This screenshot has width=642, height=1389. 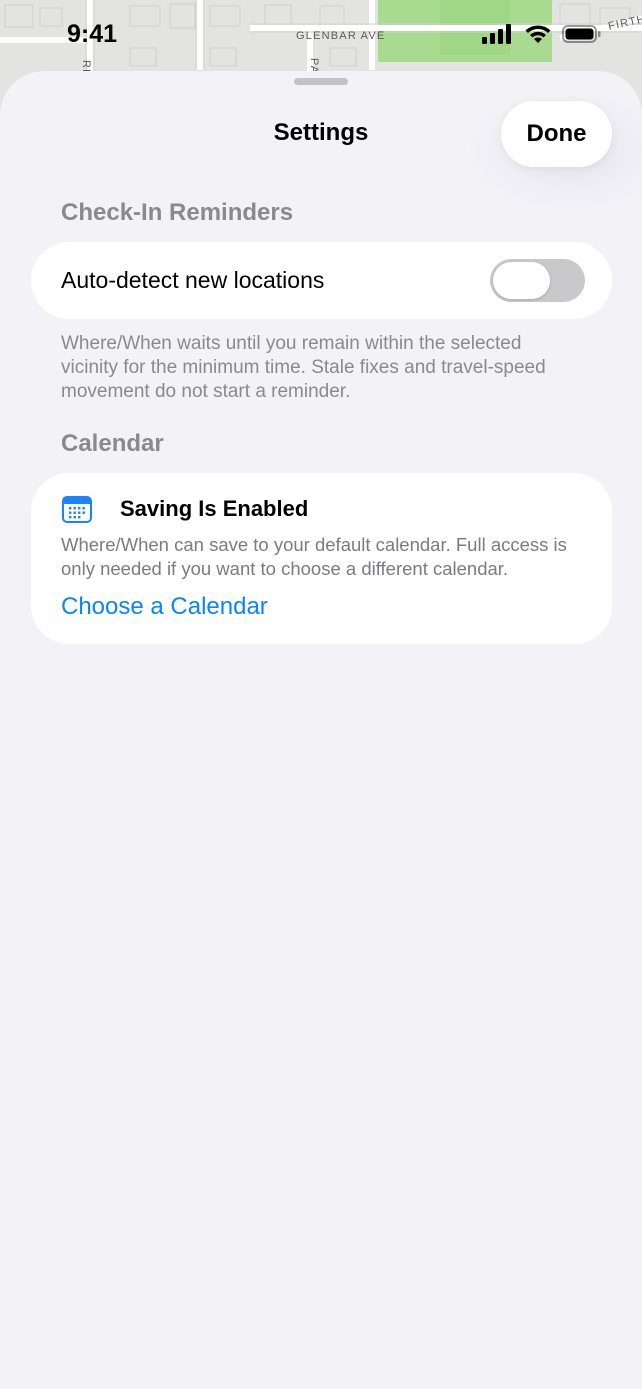 I want to click on auto-detect-toggle, so click(x=537, y=280).